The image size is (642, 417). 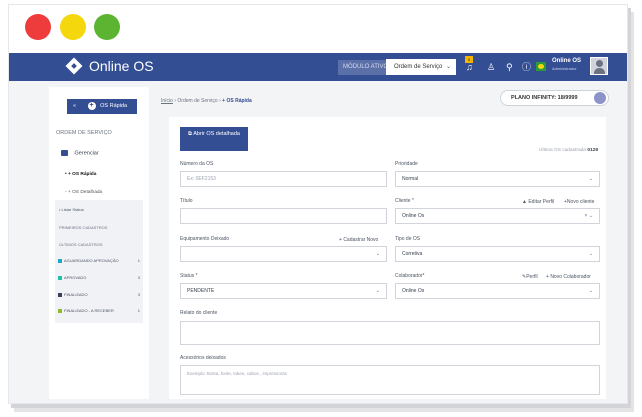 I want to click on perfil-link: ✎Perfil, so click(x=530, y=277).